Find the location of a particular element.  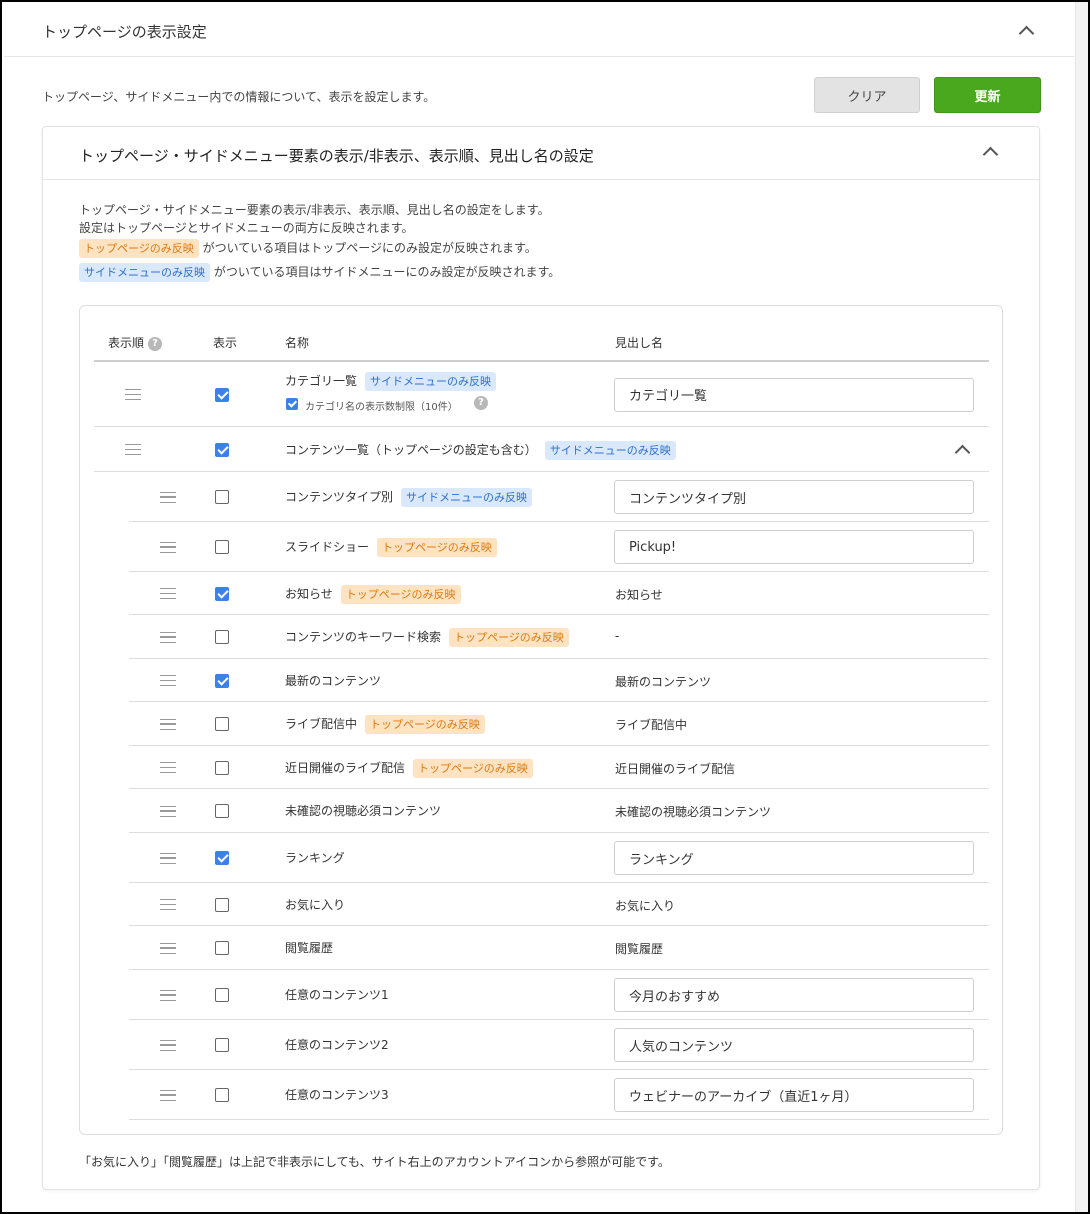

table-row: 未確認の視聴必須コンテンツ 未確認の視聴必須コンテンツ is located at coordinates (541, 811).